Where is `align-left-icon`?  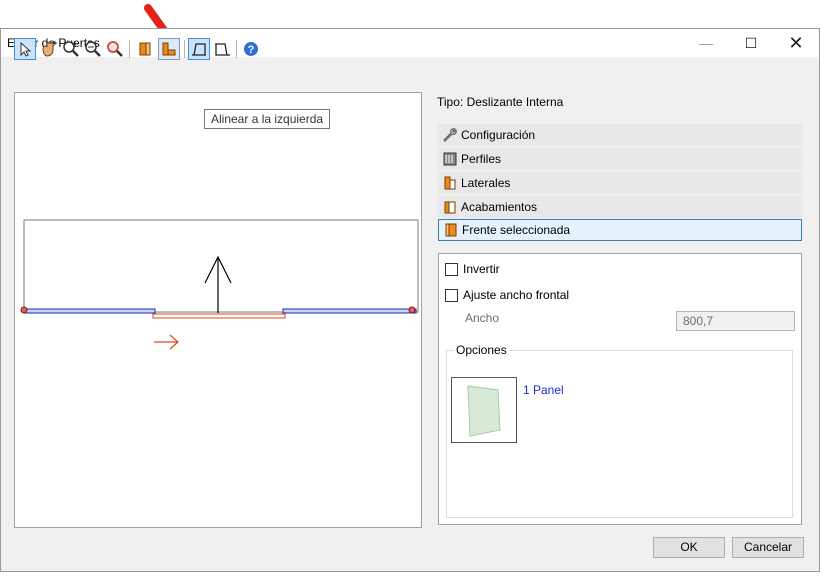 align-left-icon is located at coordinates (199, 49).